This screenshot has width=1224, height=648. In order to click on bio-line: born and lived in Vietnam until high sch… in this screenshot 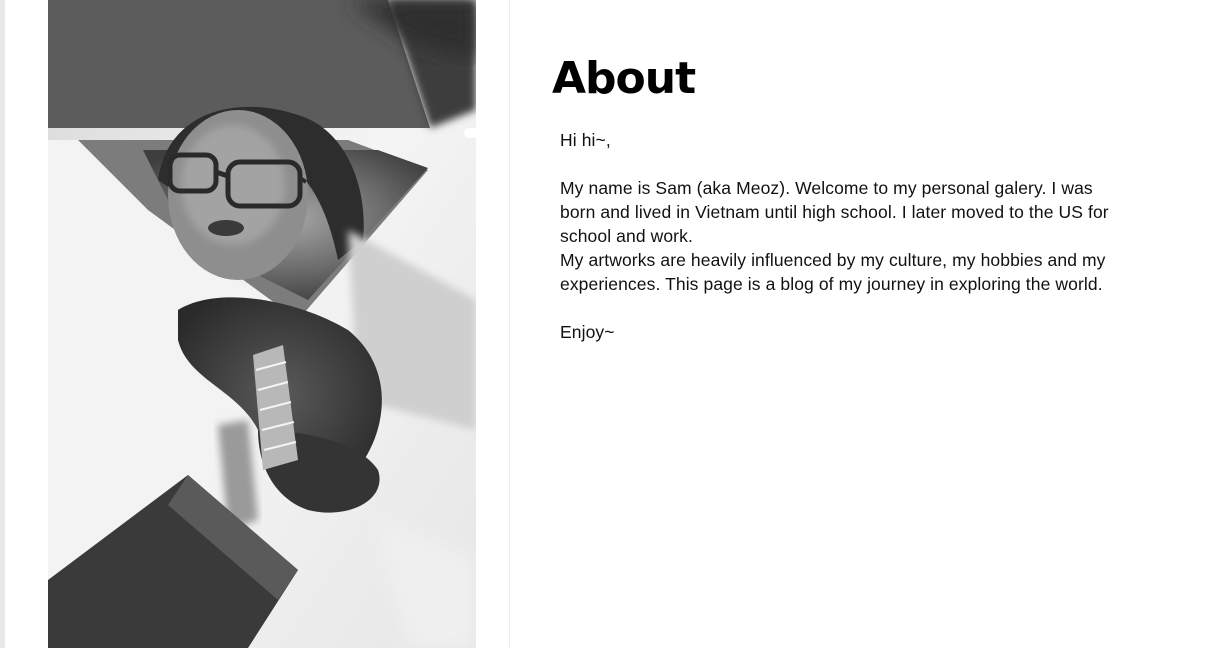, I will do `click(834, 212)`.